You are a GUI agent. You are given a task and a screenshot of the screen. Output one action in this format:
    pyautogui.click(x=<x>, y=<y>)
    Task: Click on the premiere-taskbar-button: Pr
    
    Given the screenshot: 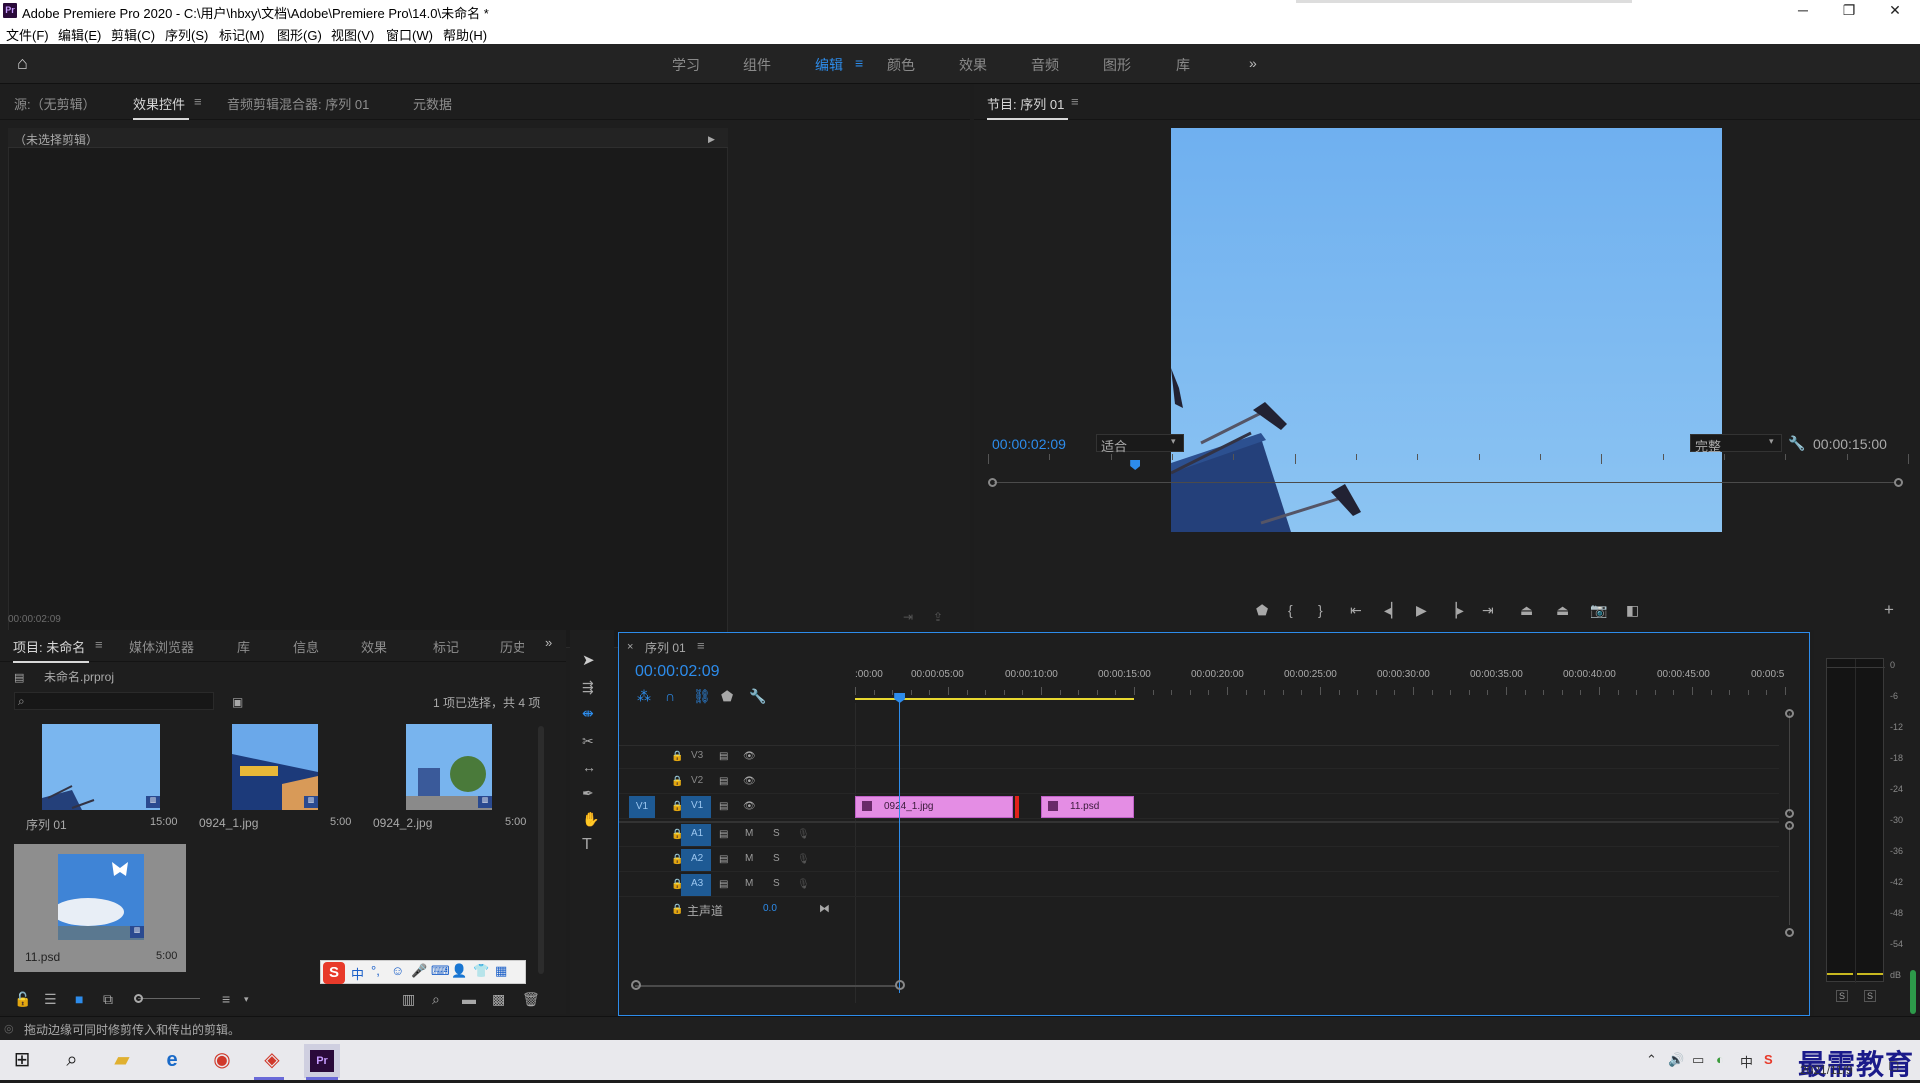 What is the action you would take?
    pyautogui.click(x=322, y=1061)
    